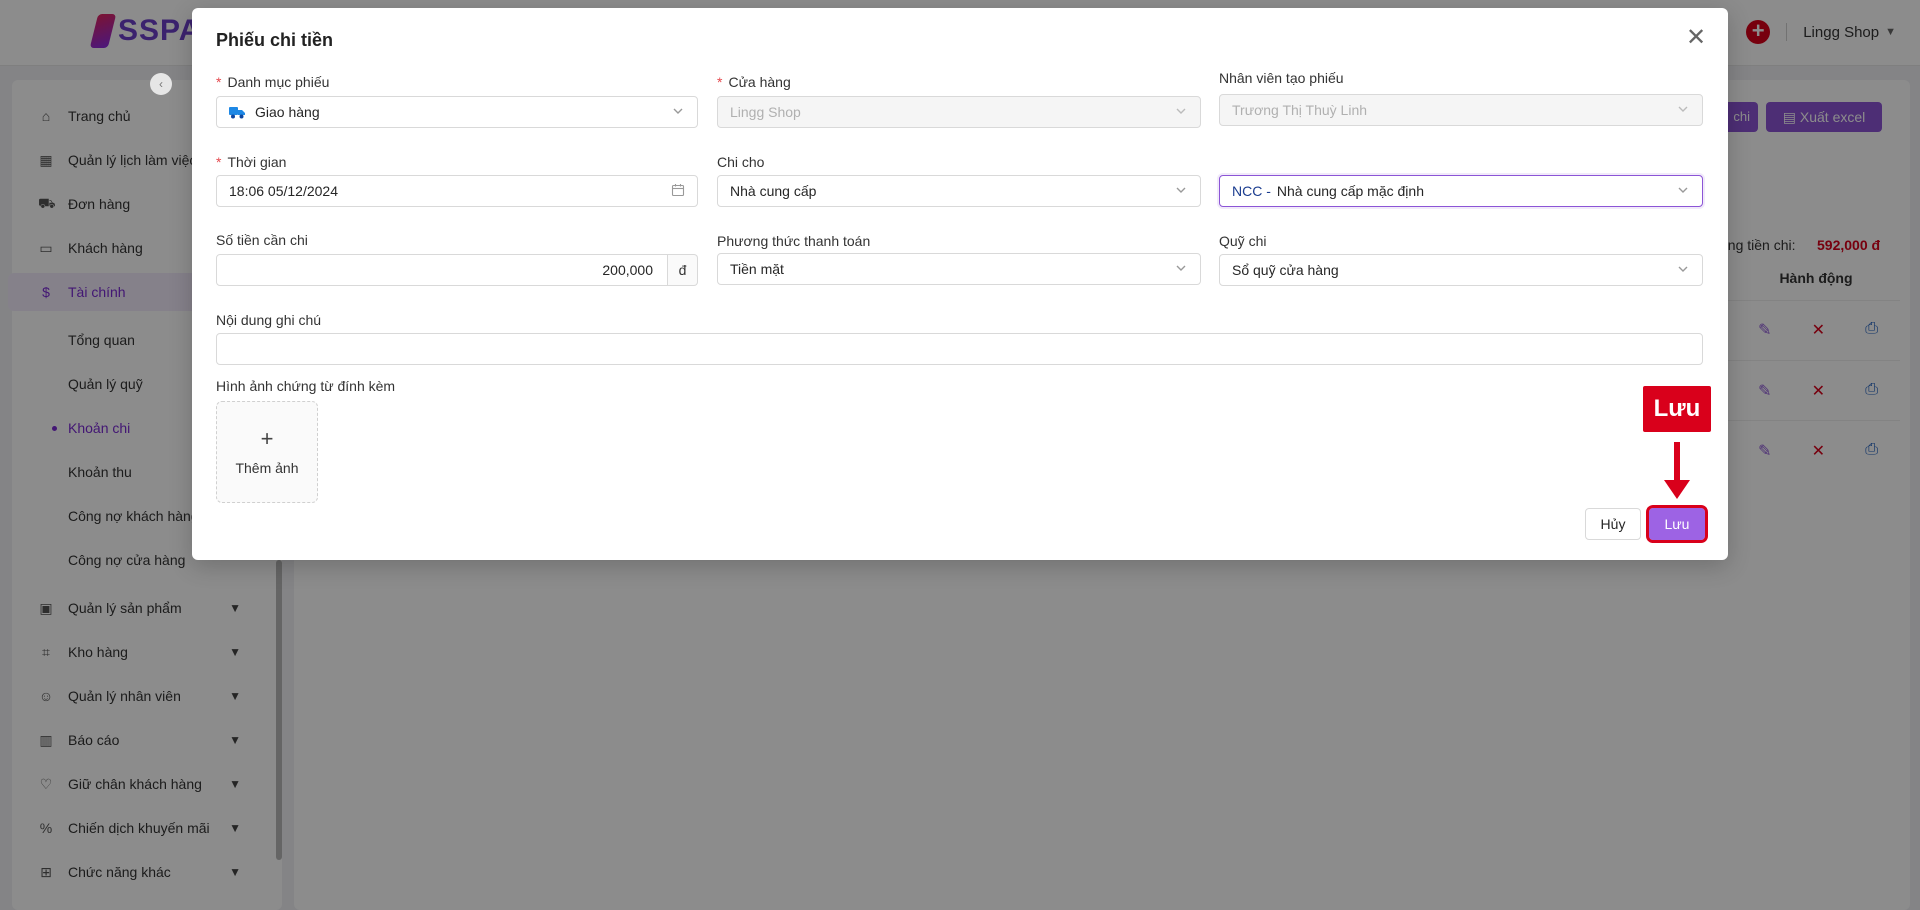 This screenshot has width=1920, height=910. What do you see at coordinates (283, 191) in the screenshot?
I see `time-value: 18:06 05/12/2024` at bounding box center [283, 191].